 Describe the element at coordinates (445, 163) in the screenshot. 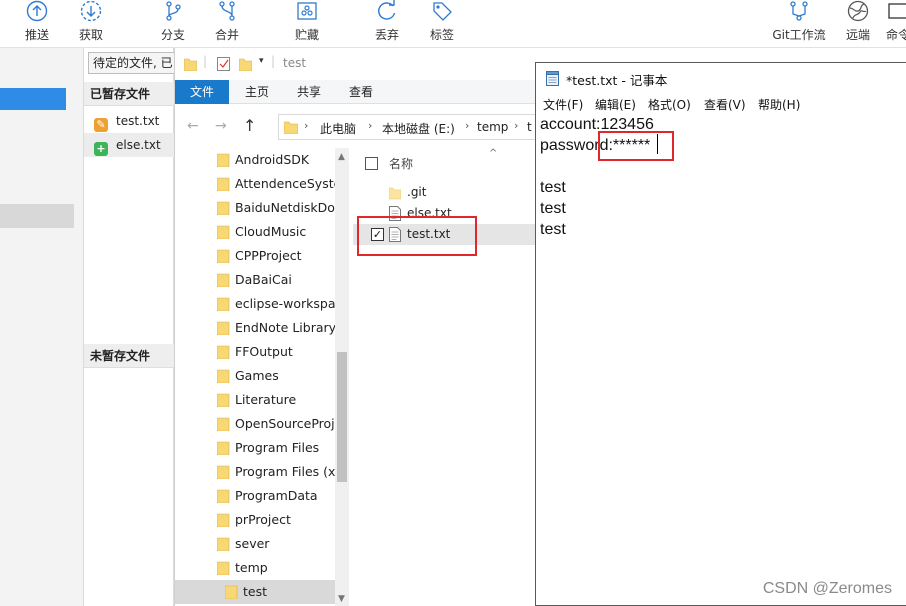

I see `file-list-header: 名称 ^` at that location.